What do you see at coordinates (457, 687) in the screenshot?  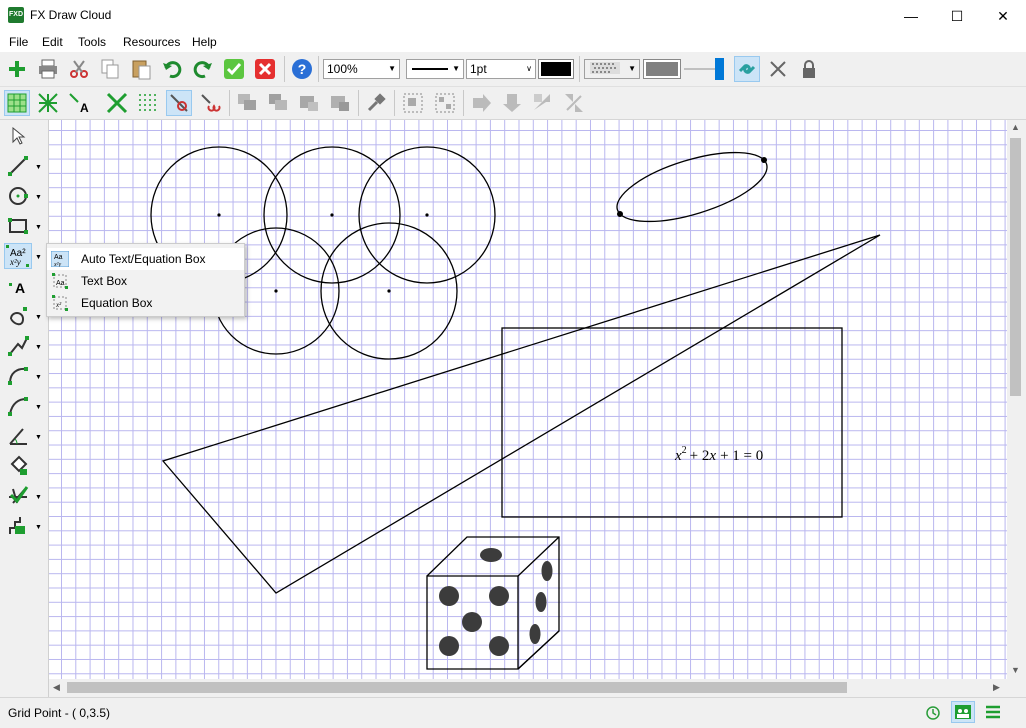 I see `horizontal-scroll-thumb` at bounding box center [457, 687].